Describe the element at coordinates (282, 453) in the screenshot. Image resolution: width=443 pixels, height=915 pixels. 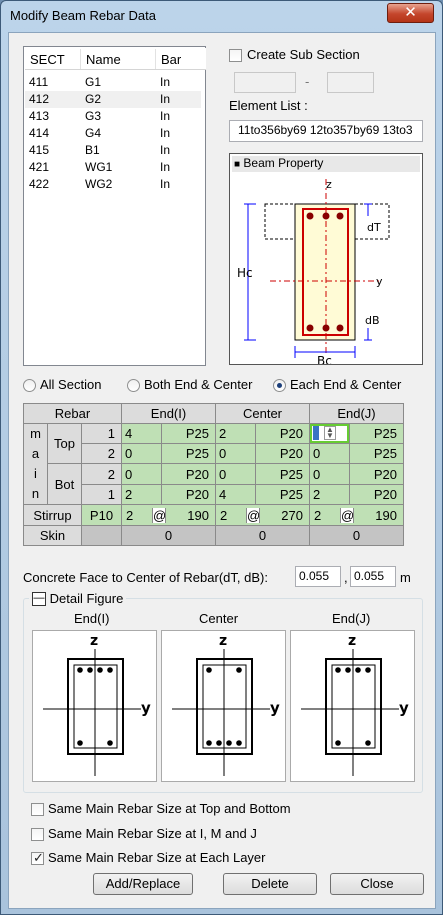
I see `top-layer2-center-size: P20` at that location.